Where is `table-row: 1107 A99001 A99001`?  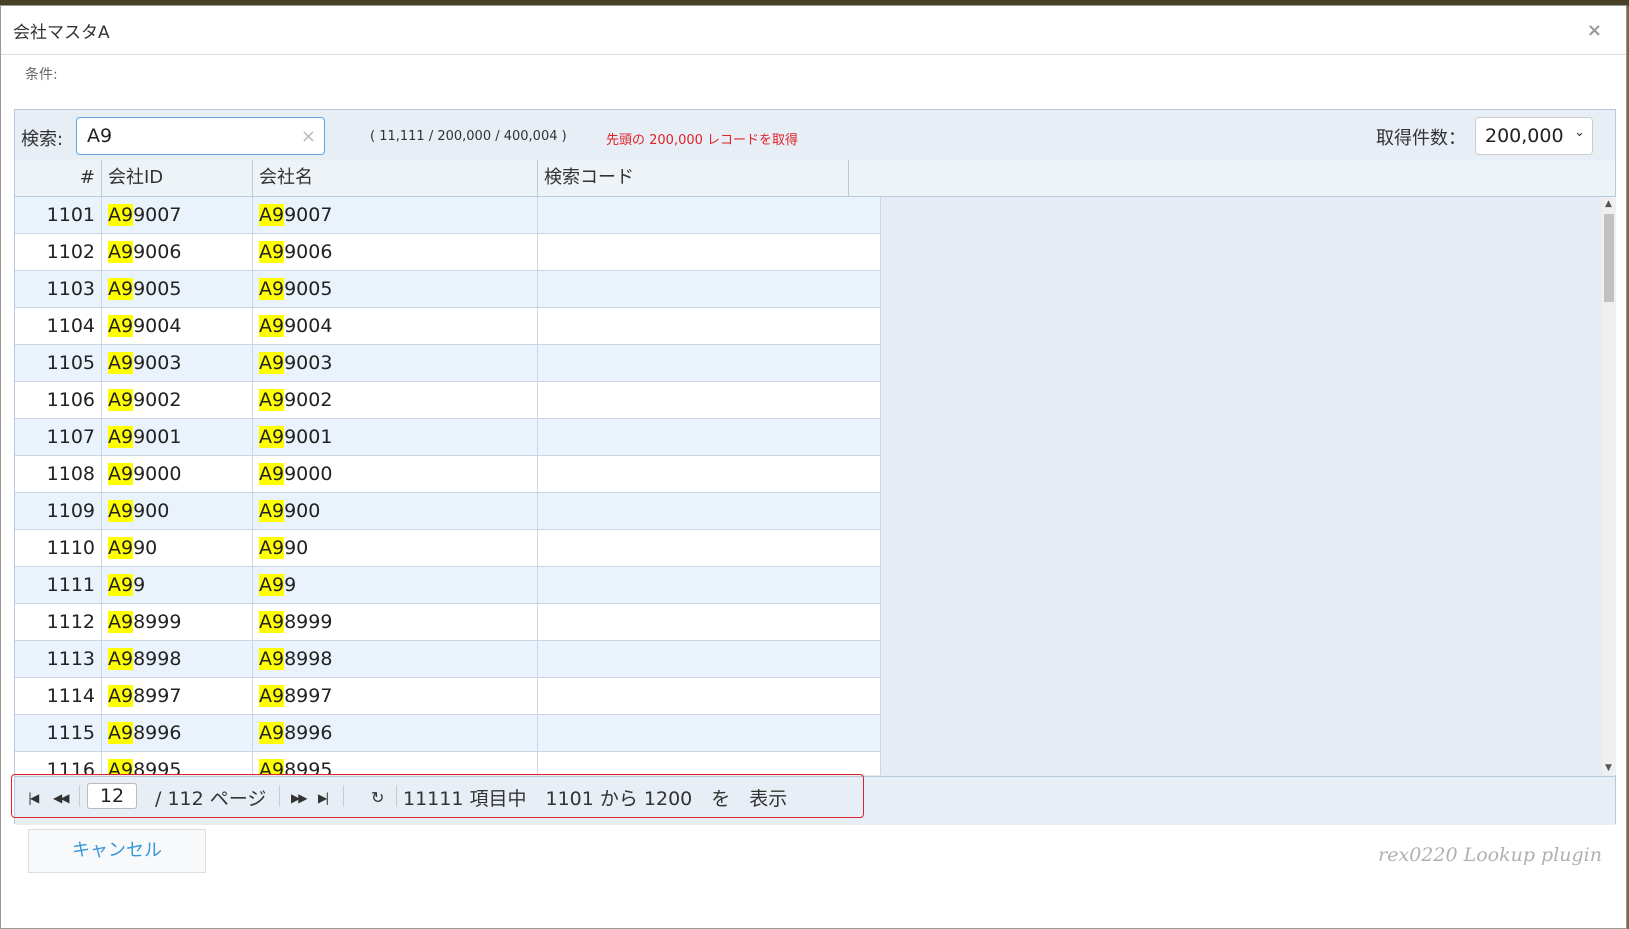
table-row: 1107 A99001 A99001 is located at coordinates (448, 437).